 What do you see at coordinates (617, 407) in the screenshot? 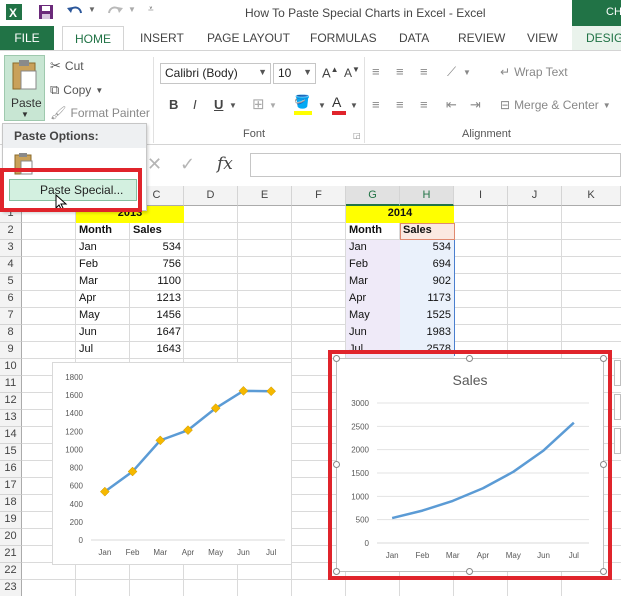
I see `chart-styles-button` at bounding box center [617, 407].